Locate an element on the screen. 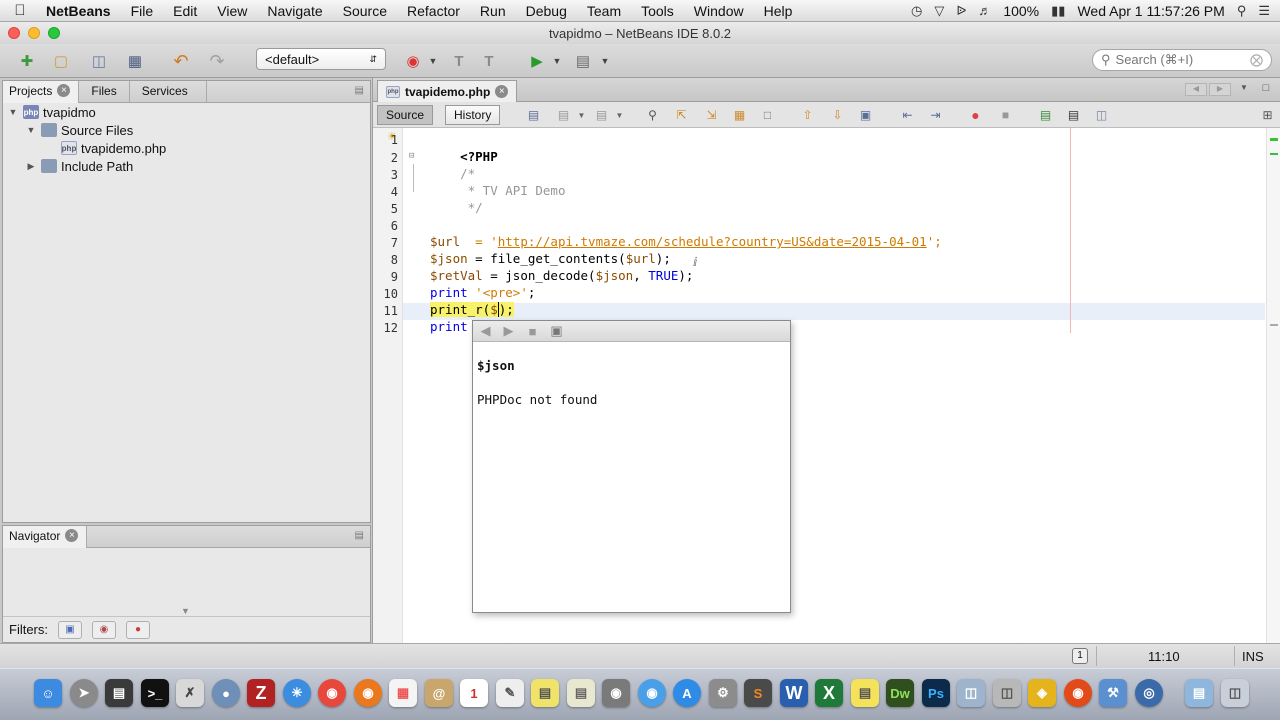 Image resolution: width=1280 pixels, height=720 pixels. messages-app-icon: ● is located at coordinates (226, 693).